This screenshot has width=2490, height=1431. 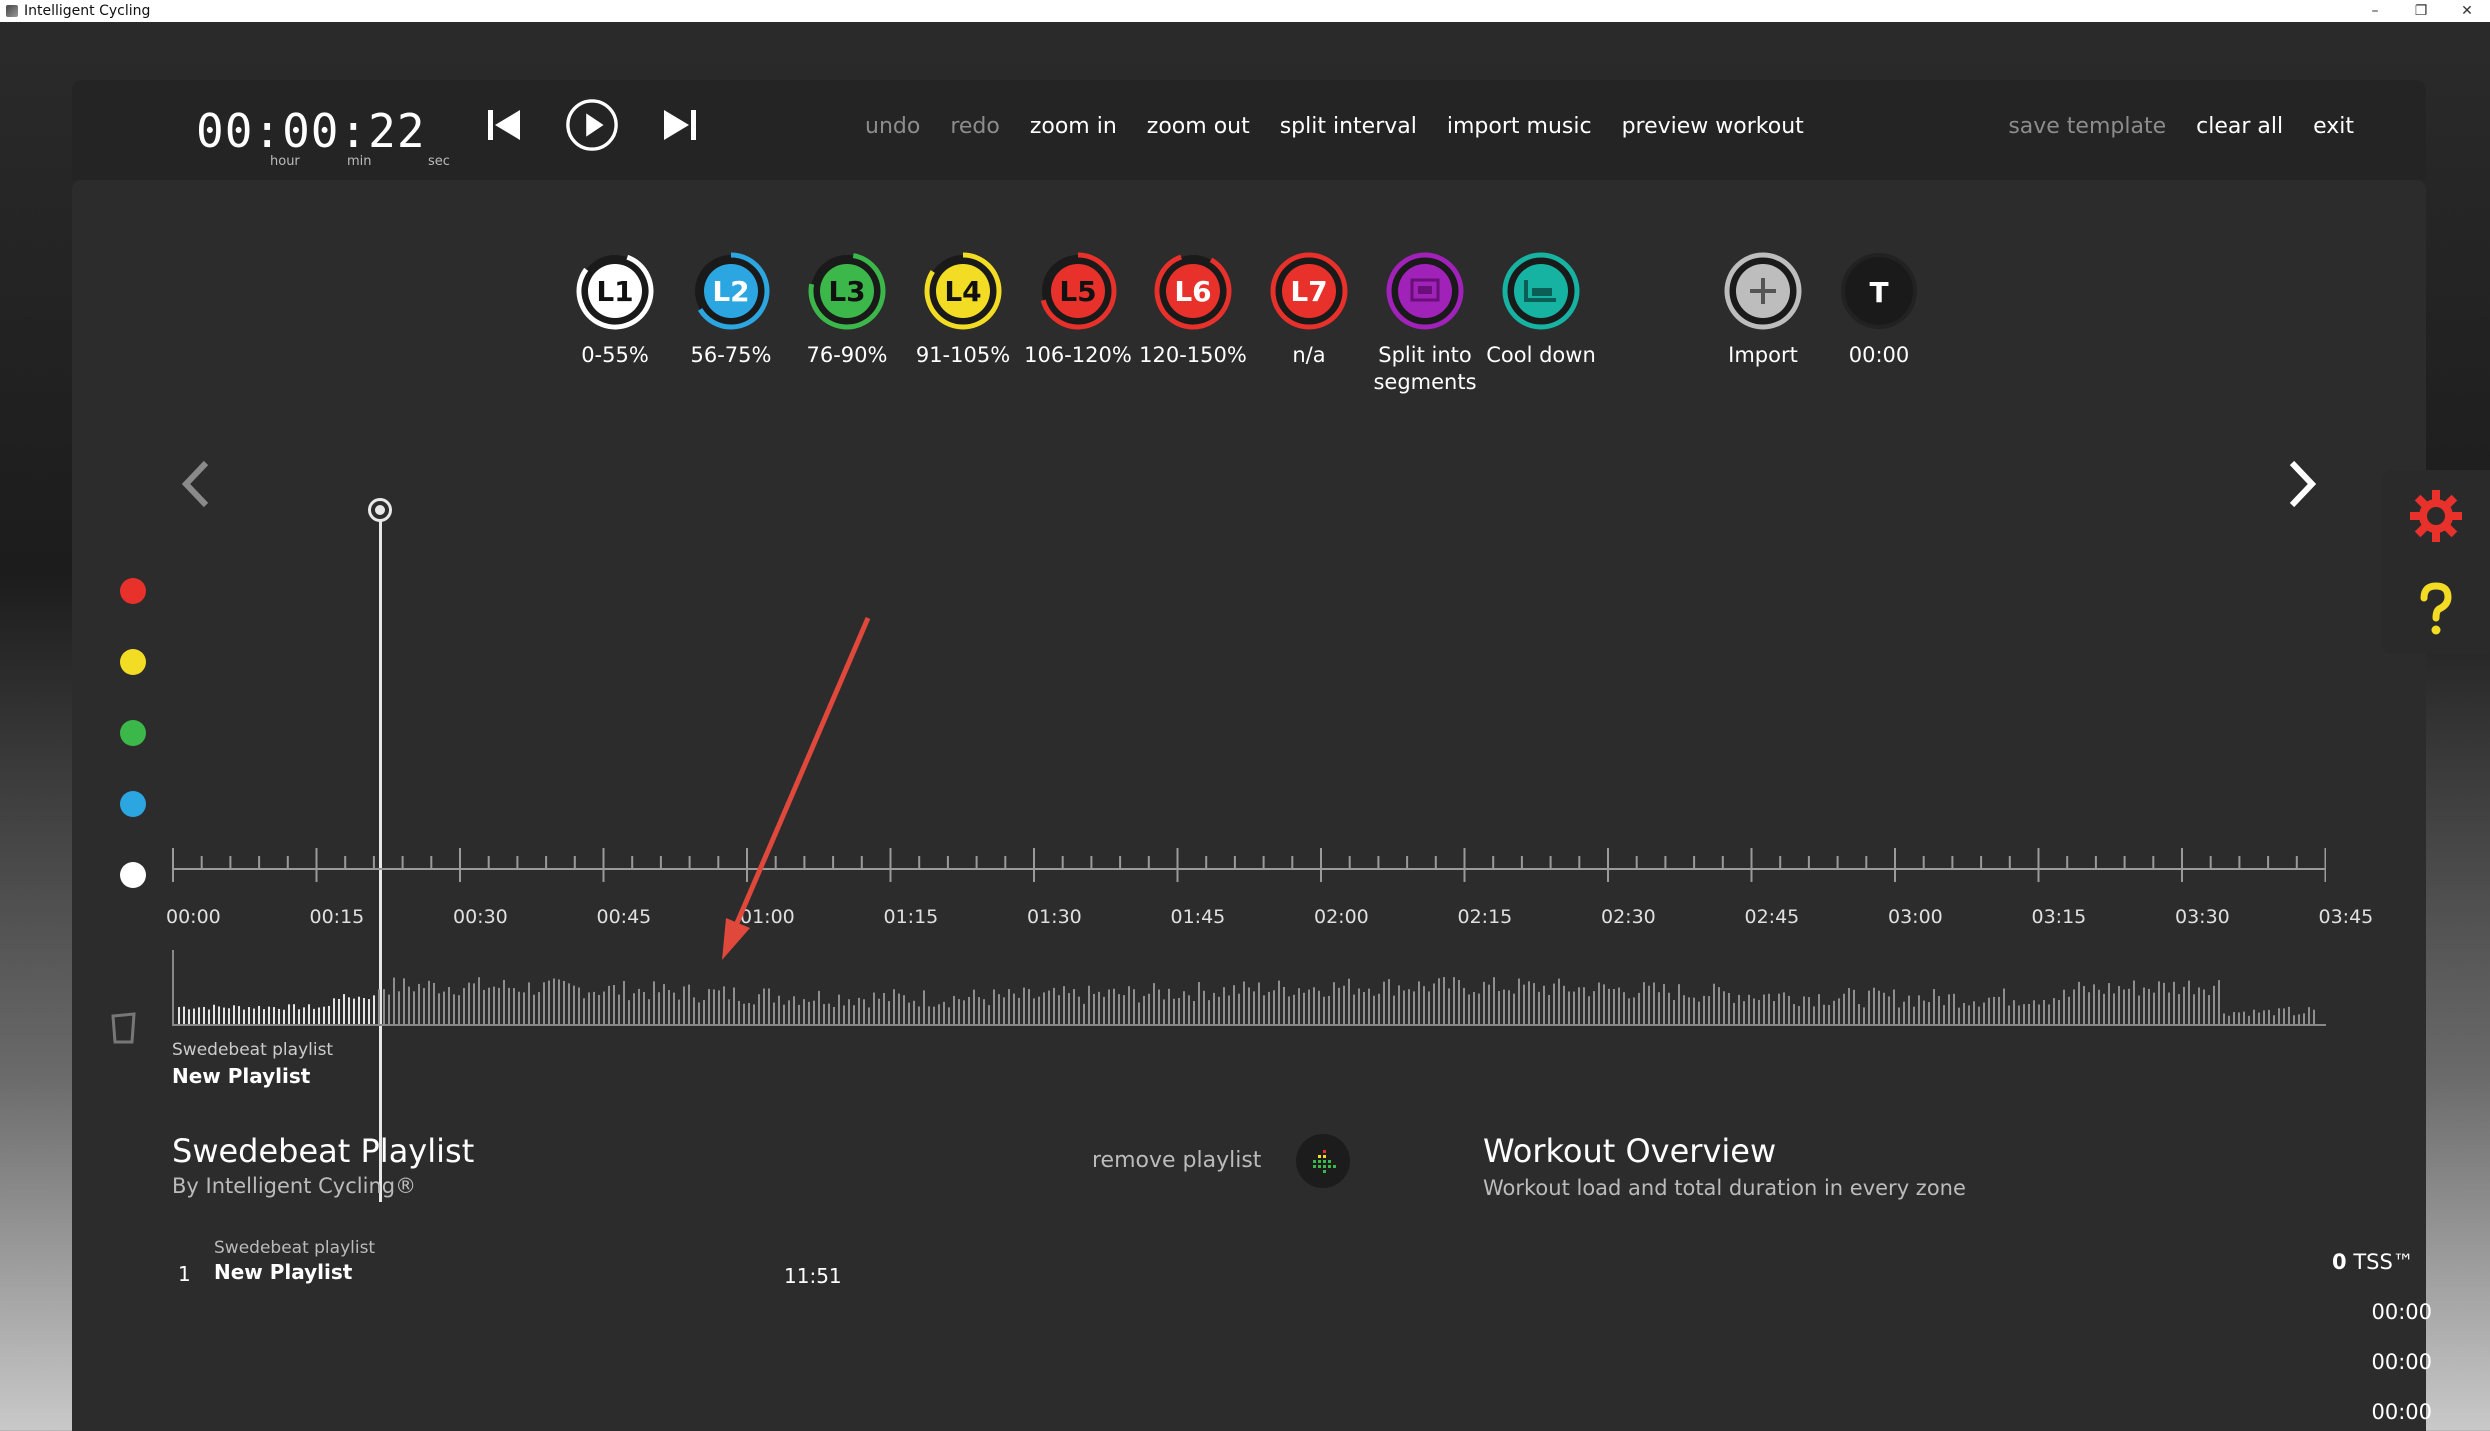 What do you see at coordinates (1176, 1160) in the screenshot?
I see `remove-playlist-button: remove playlist` at bounding box center [1176, 1160].